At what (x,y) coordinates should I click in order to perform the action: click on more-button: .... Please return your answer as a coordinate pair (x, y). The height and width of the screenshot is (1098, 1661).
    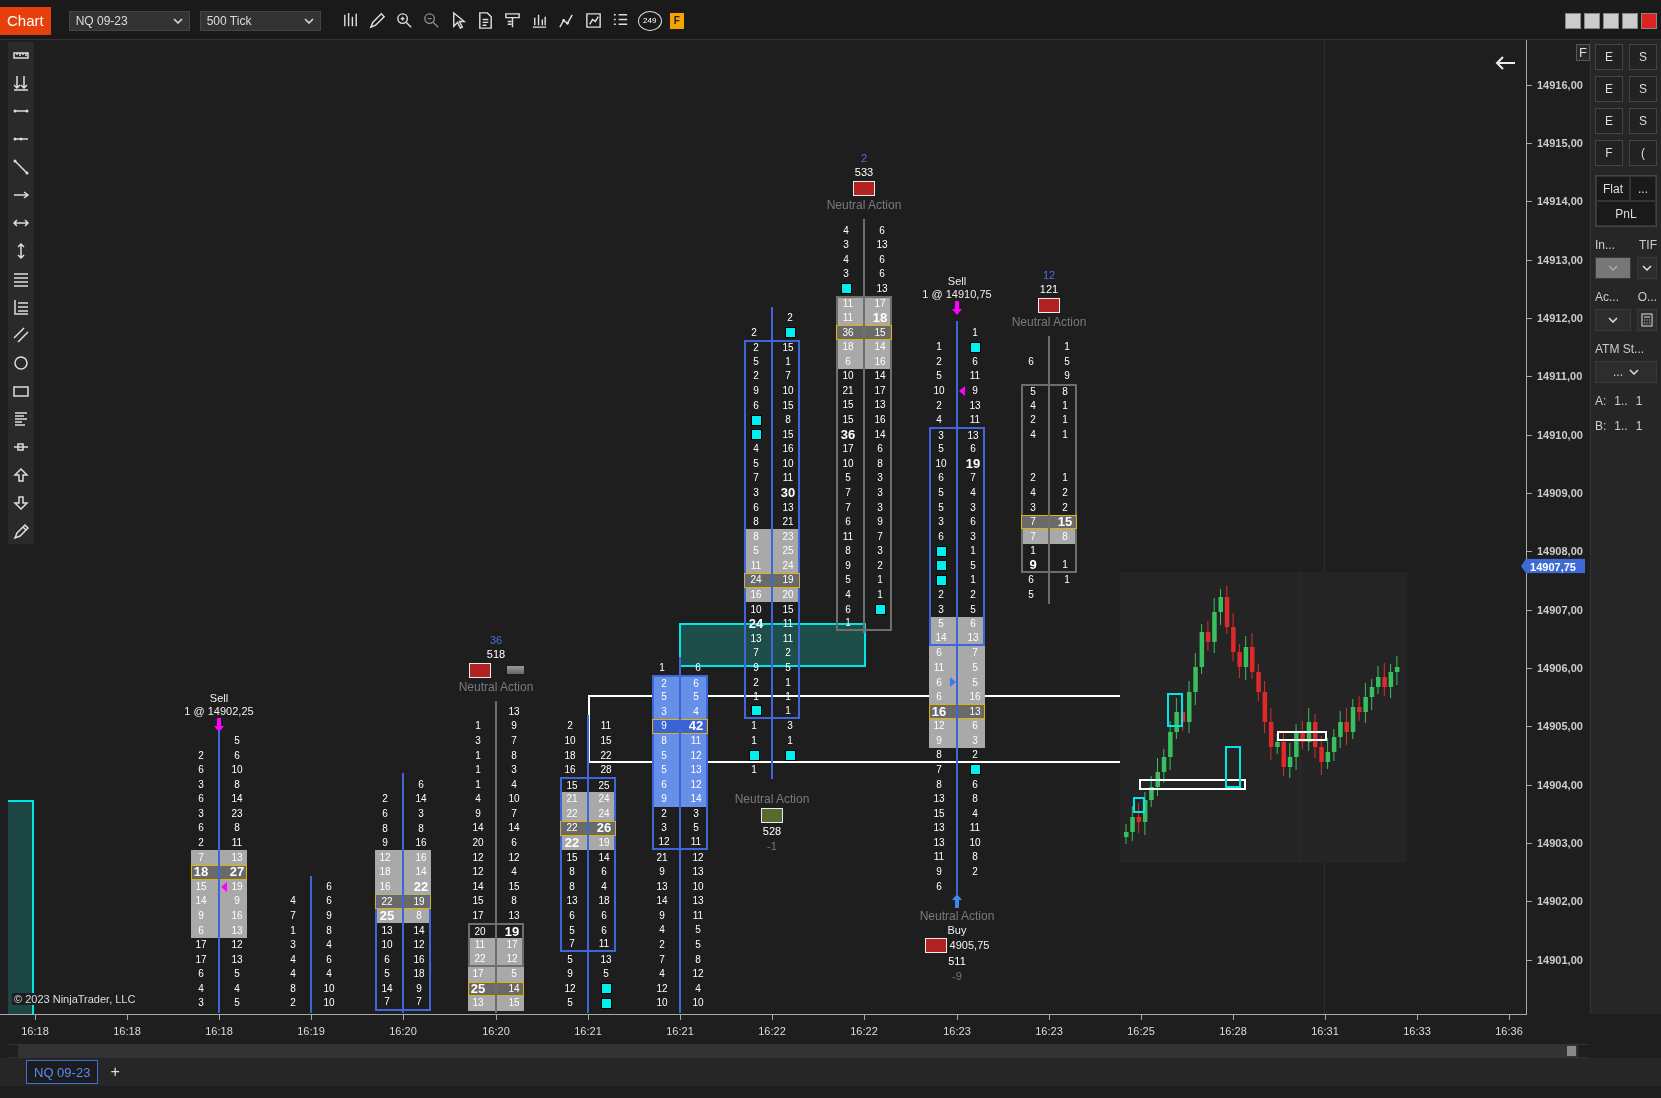
    Looking at the image, I should click on (1643, 188).